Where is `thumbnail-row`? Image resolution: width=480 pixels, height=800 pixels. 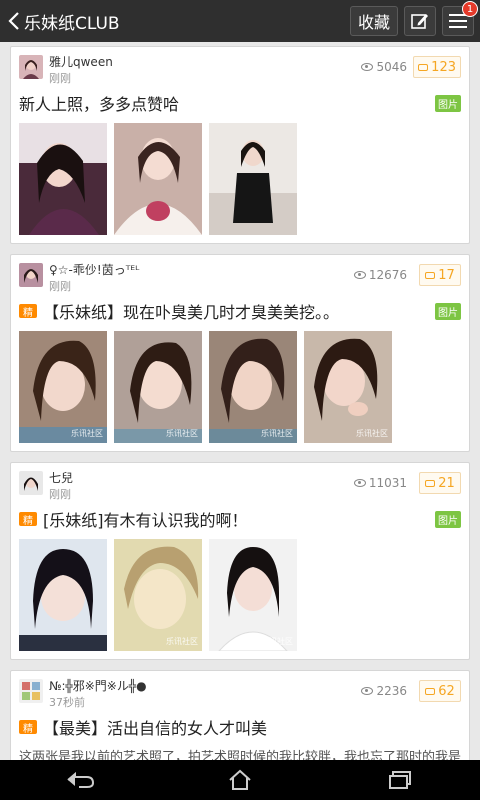
thumbnail-row is located at coordinates (240, 181).